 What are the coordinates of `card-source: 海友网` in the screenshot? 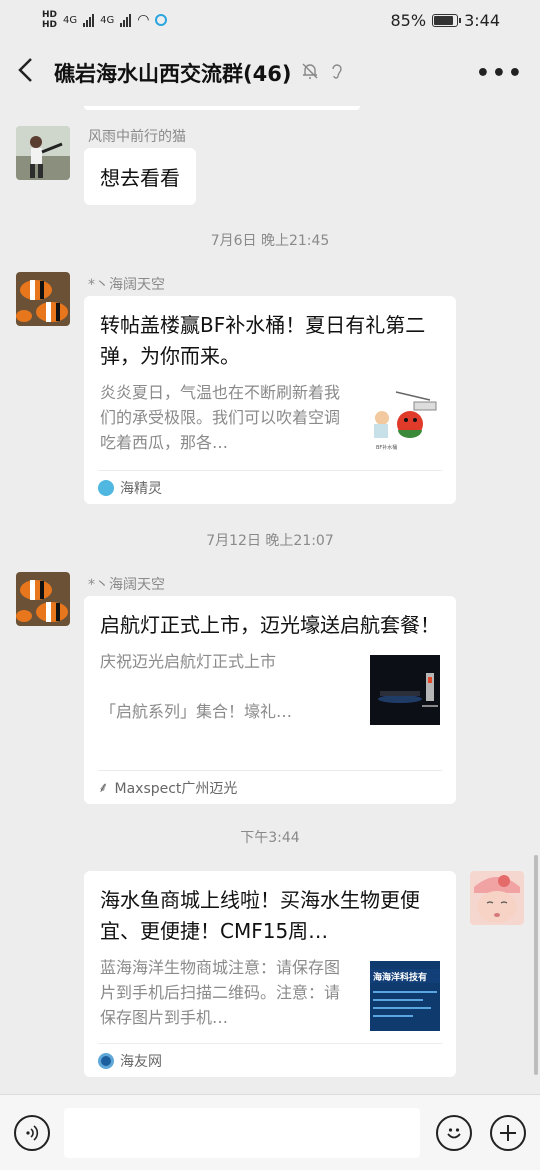 It's located at (270, 1060).